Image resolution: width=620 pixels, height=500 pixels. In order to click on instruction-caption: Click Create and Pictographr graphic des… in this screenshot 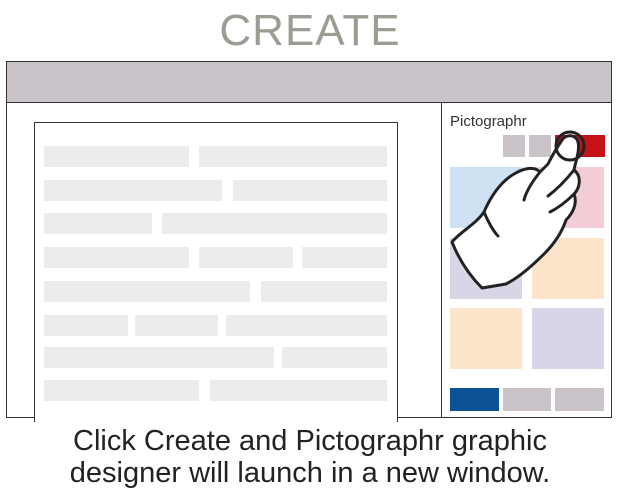, I will do `click(310, 457)`.